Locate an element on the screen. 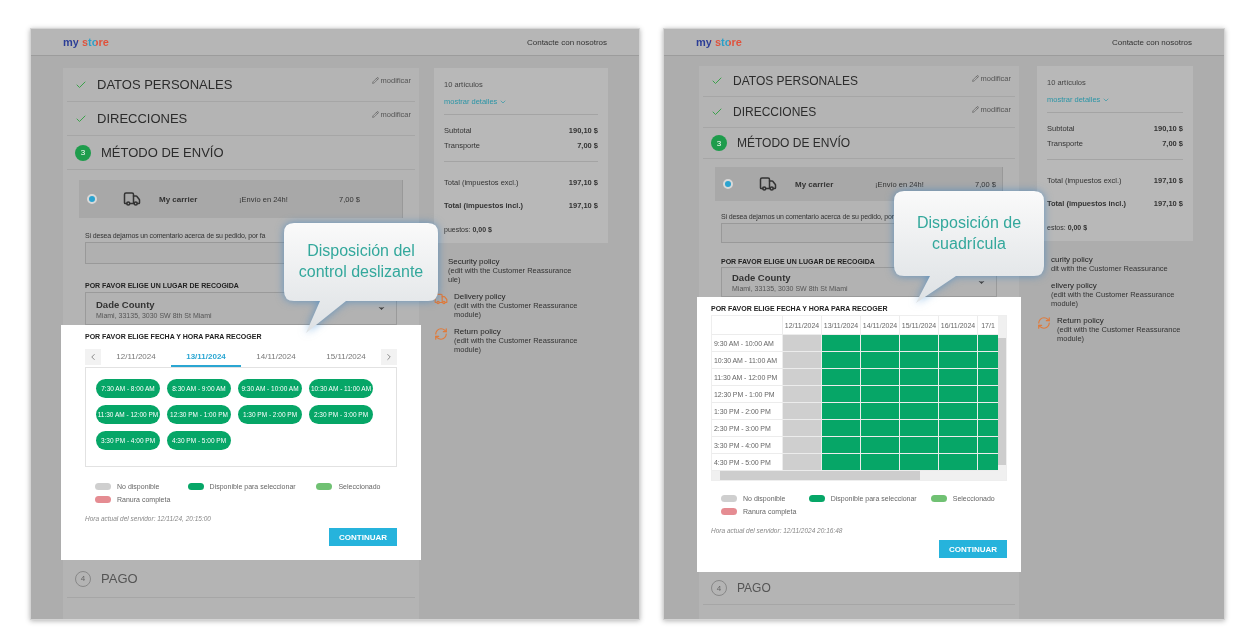 The image size is (1243, 640). policy-title: Security policy is located at coordinates (474, 261).